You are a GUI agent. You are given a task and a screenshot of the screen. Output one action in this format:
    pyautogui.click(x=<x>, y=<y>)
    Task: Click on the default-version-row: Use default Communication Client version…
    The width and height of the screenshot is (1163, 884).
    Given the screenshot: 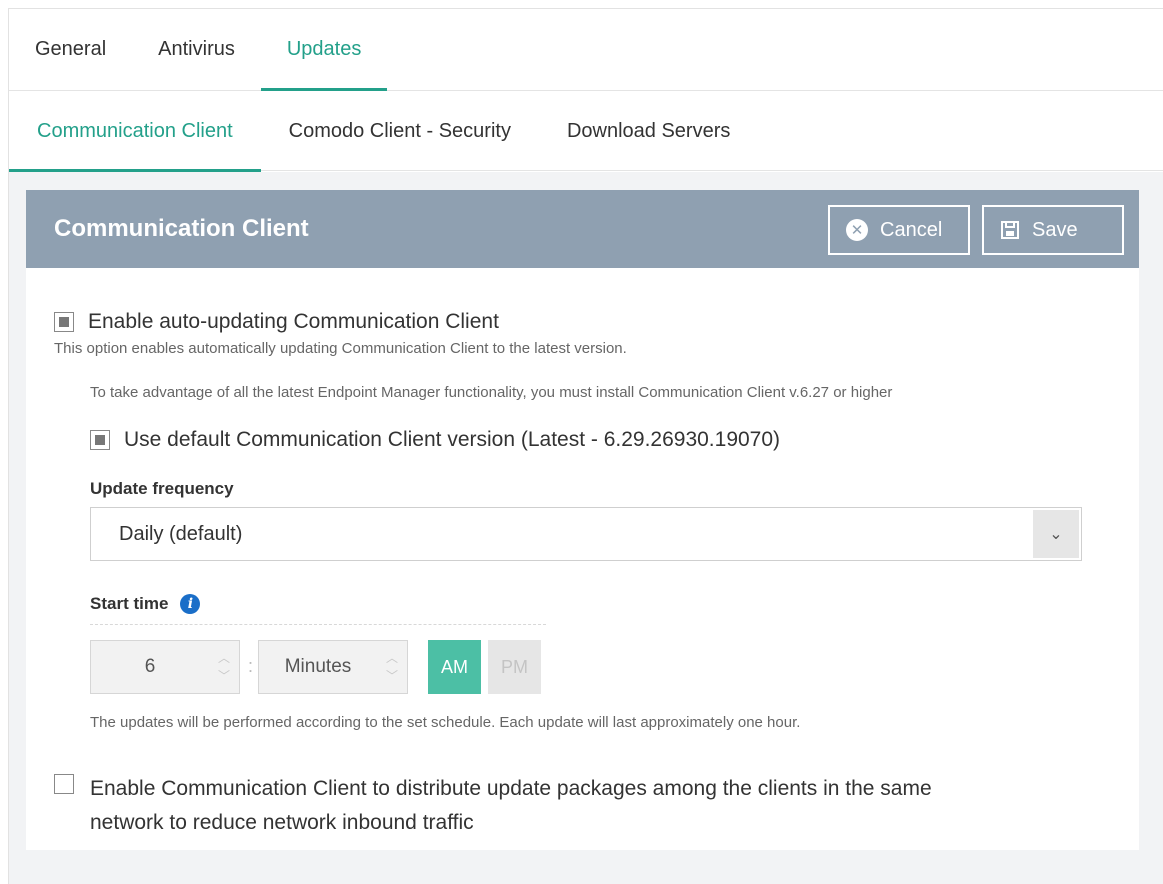 What is the action you would take?
    pyautogui.click(x=435, y=440)
    